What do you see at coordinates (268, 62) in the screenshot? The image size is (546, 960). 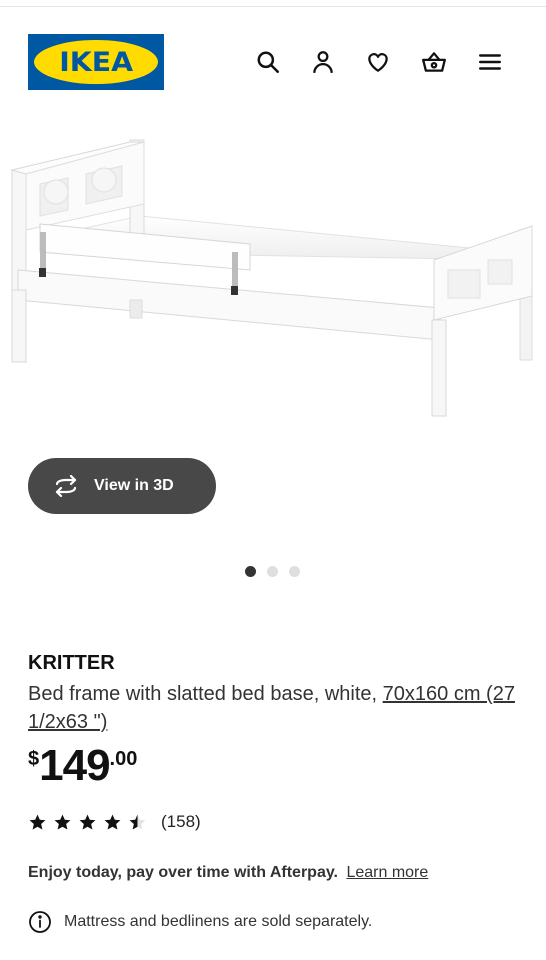 I see `search-icon` at bounding box center [268, 62].